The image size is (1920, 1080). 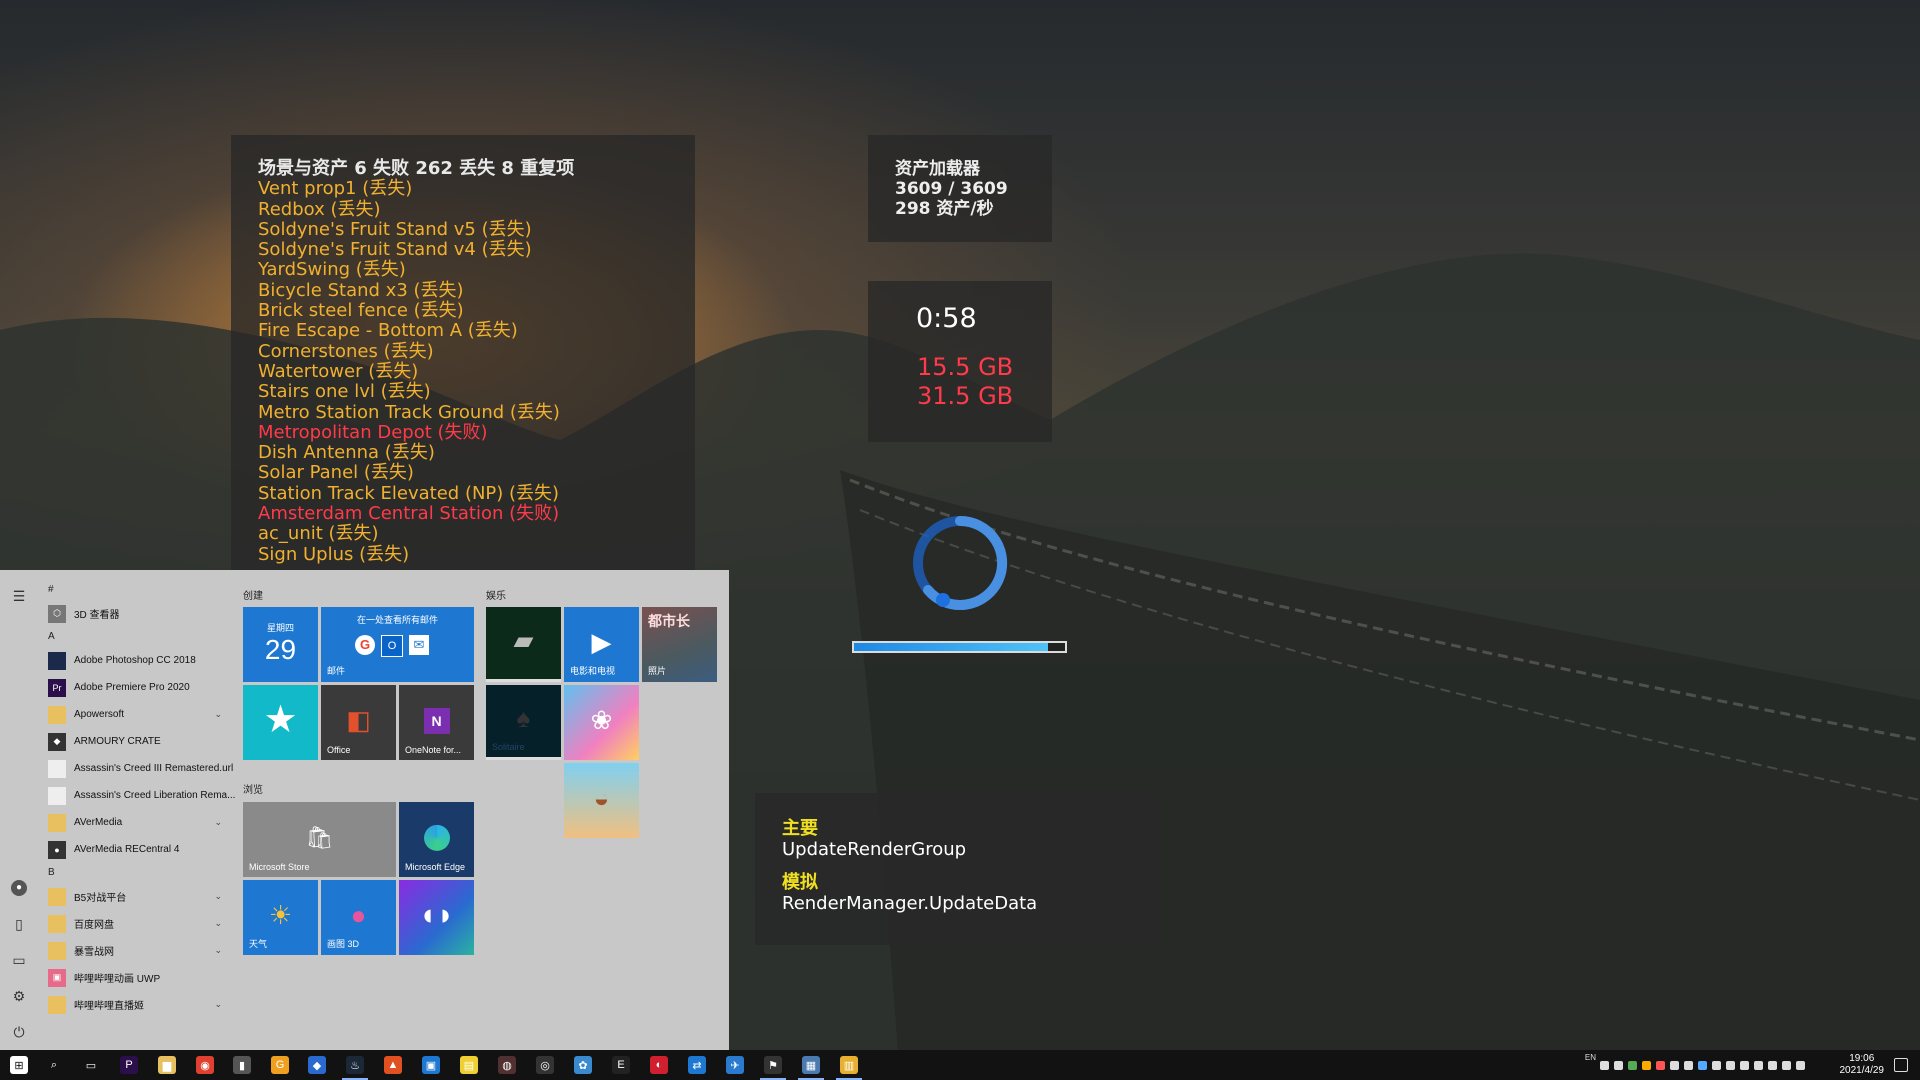 What do you see at coordinates (317, 1065) in the screenshot?
I see `shield-app-icon: ◆` at bounding box center [317, 1065].